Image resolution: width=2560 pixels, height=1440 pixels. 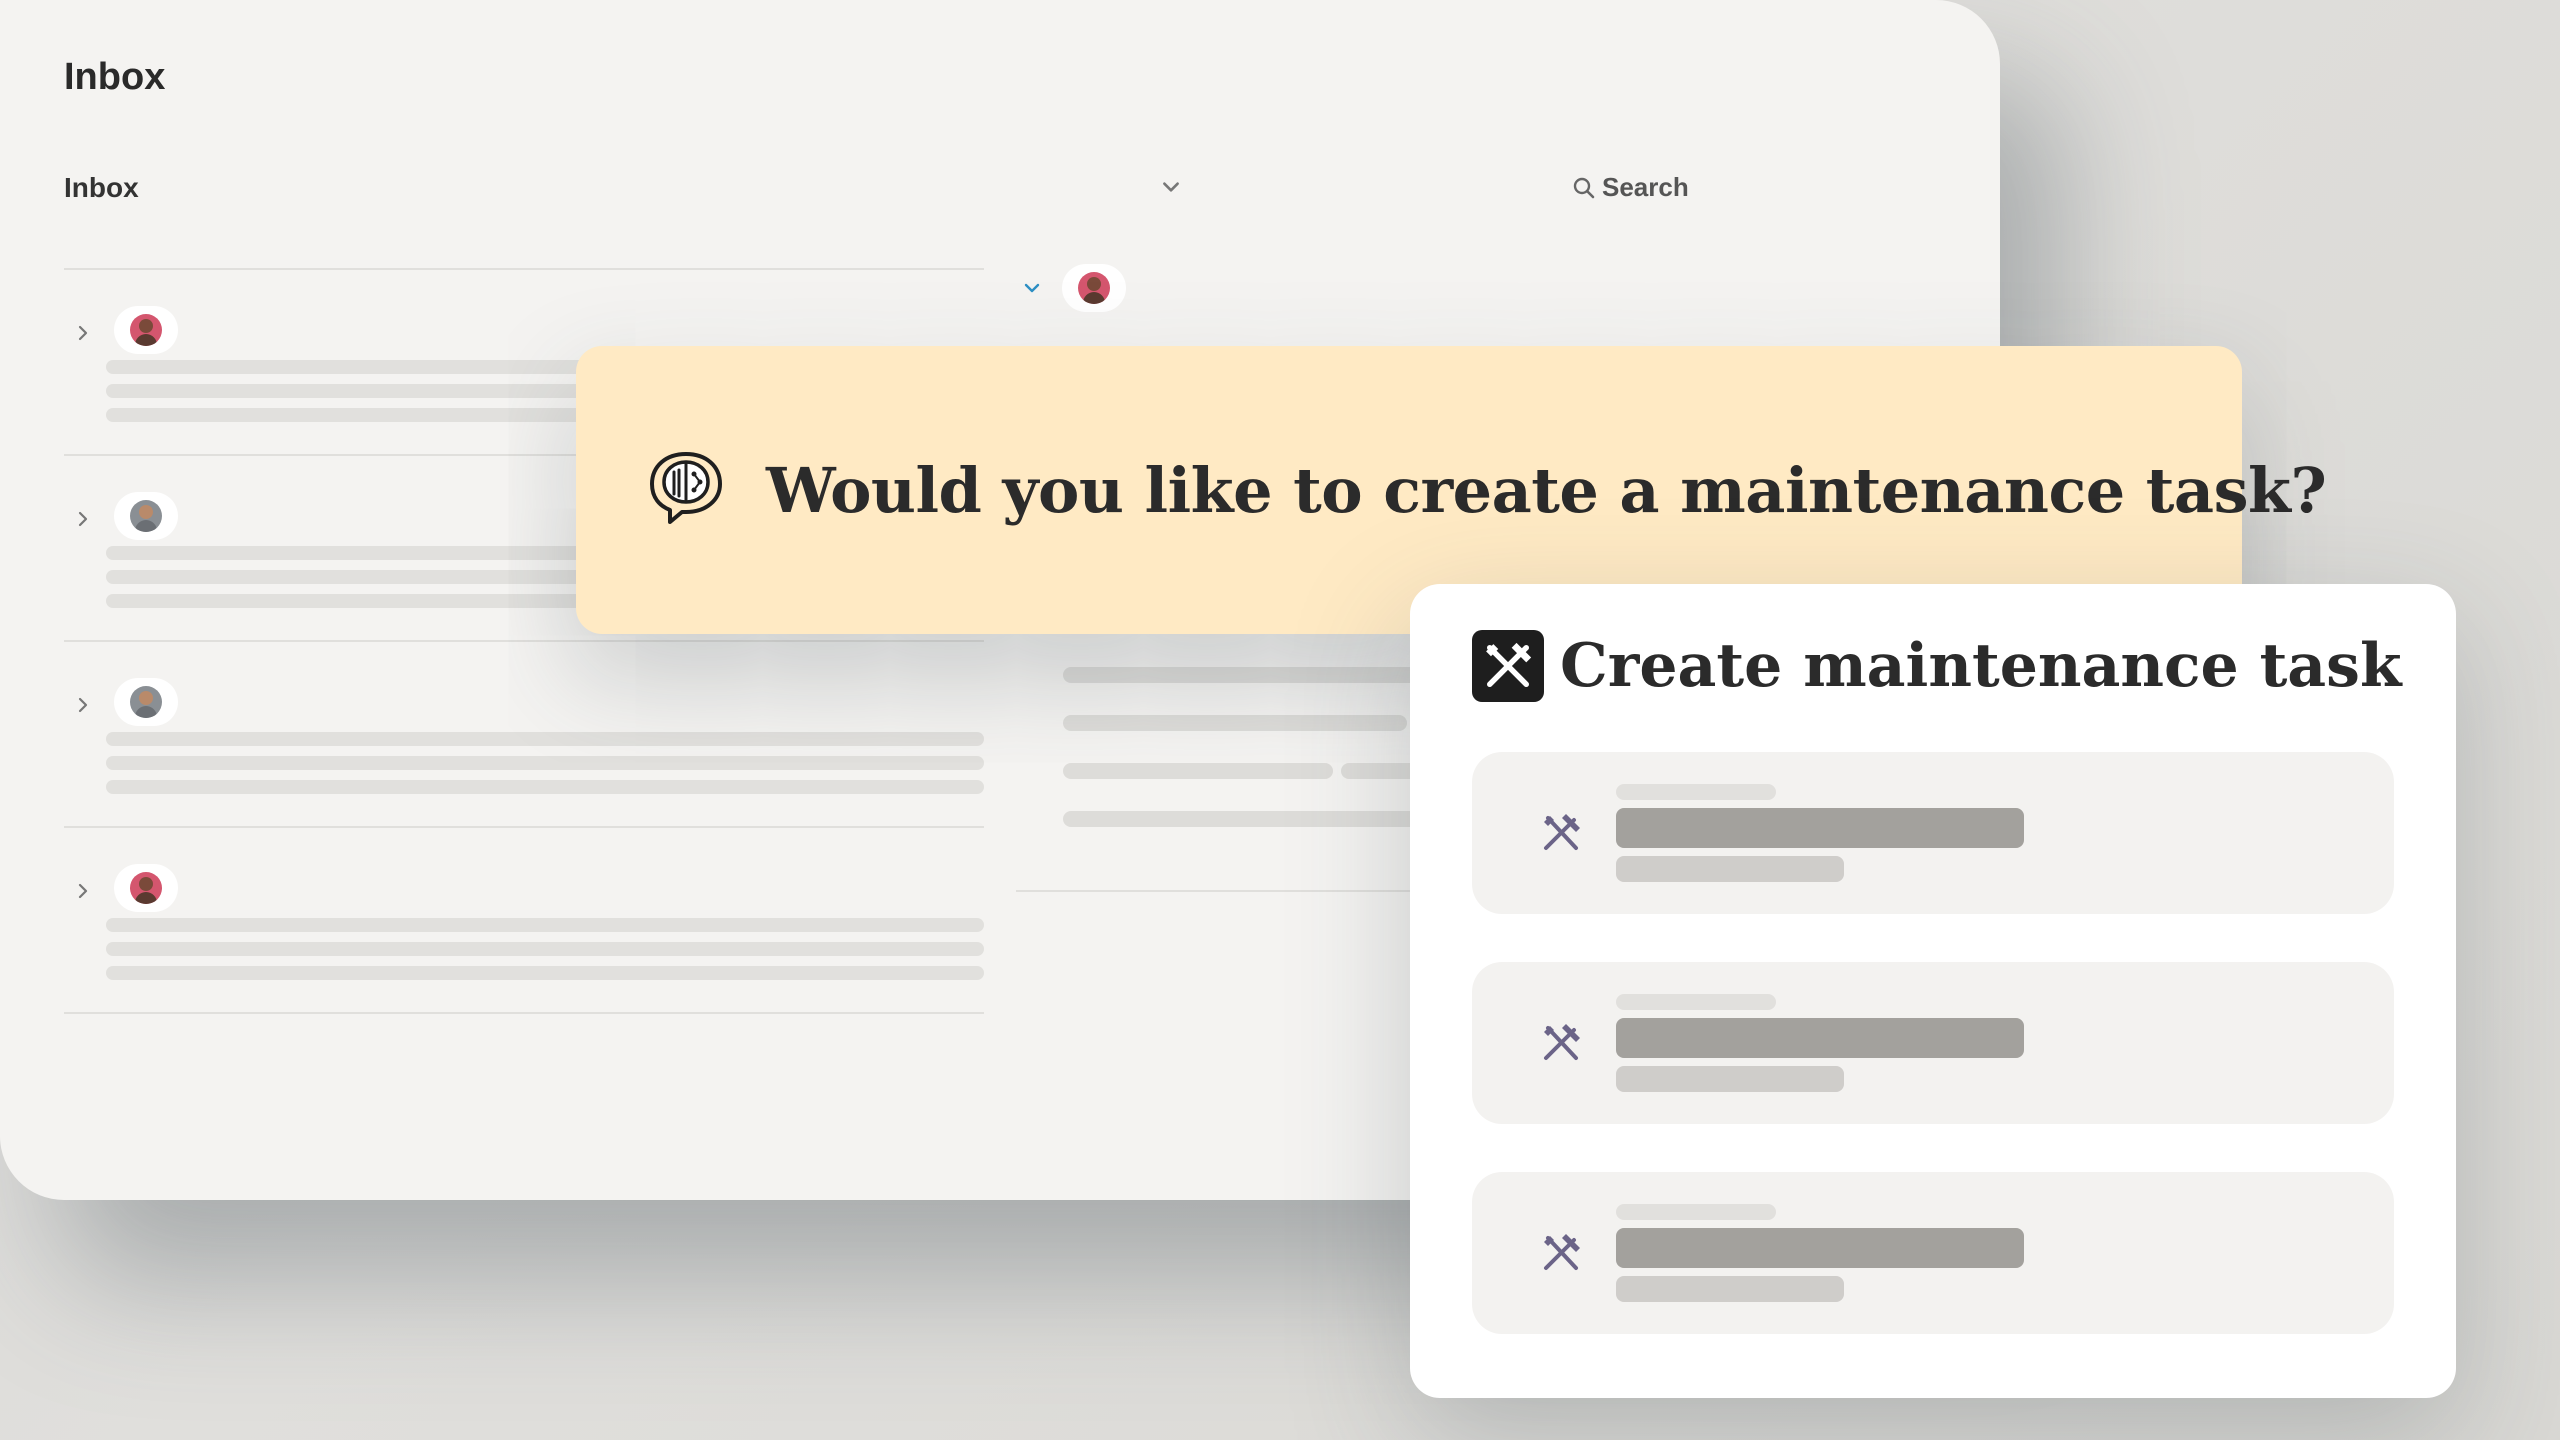 I want to click on search-label: Search, so click(x=1645, y=187).